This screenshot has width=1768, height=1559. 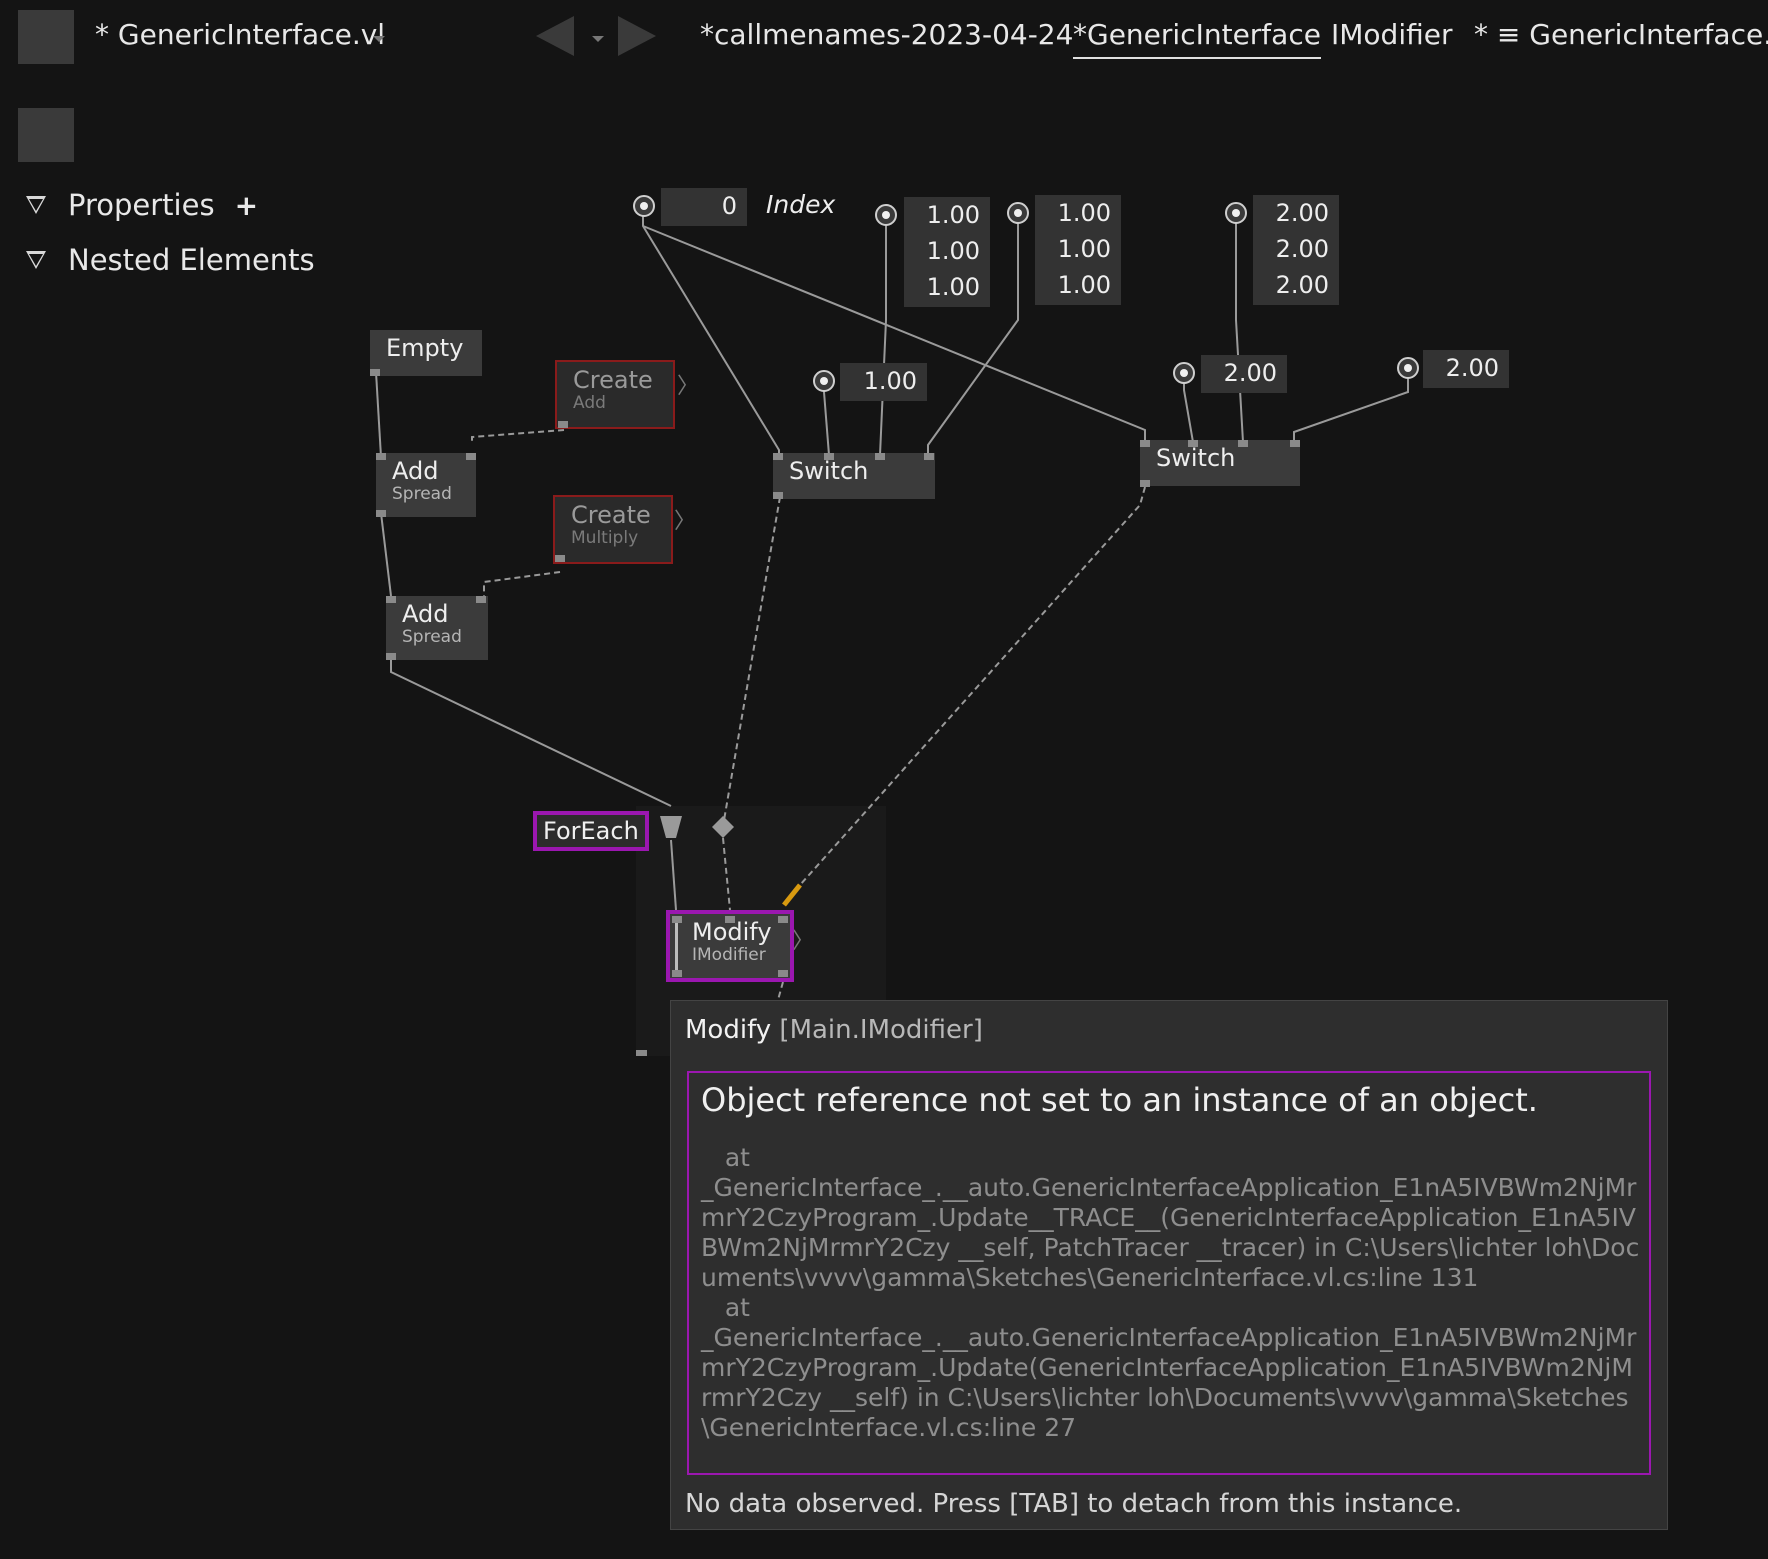 What do you see at coordinates (824, 381) in the screenshot?
I see `switch1-input-io-pin` at bounding box center [824, 381].